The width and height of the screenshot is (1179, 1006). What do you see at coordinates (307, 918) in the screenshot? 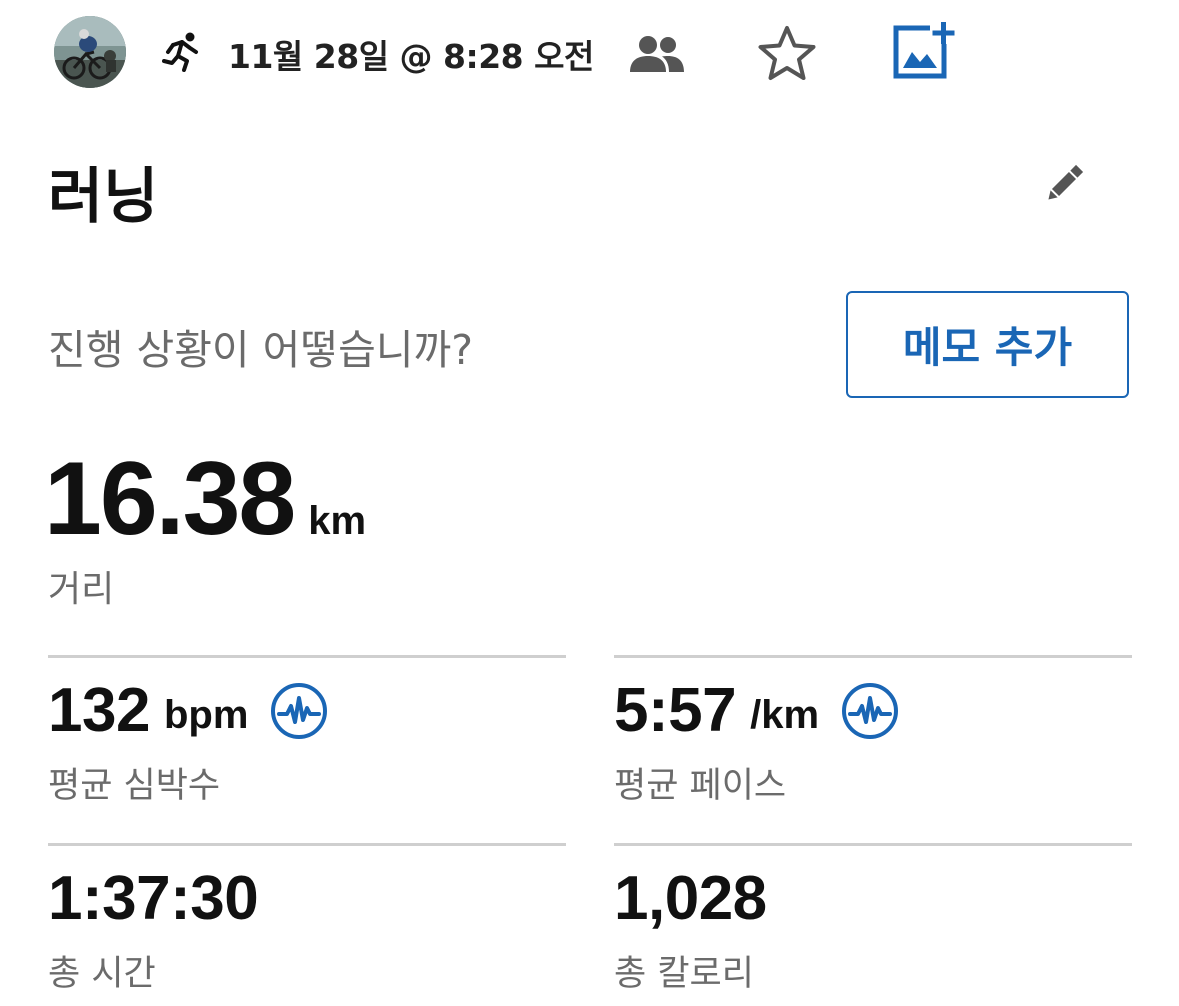
I see `stat-total-time: 1:37:30 총 시간` at bounding box center [307, 918].